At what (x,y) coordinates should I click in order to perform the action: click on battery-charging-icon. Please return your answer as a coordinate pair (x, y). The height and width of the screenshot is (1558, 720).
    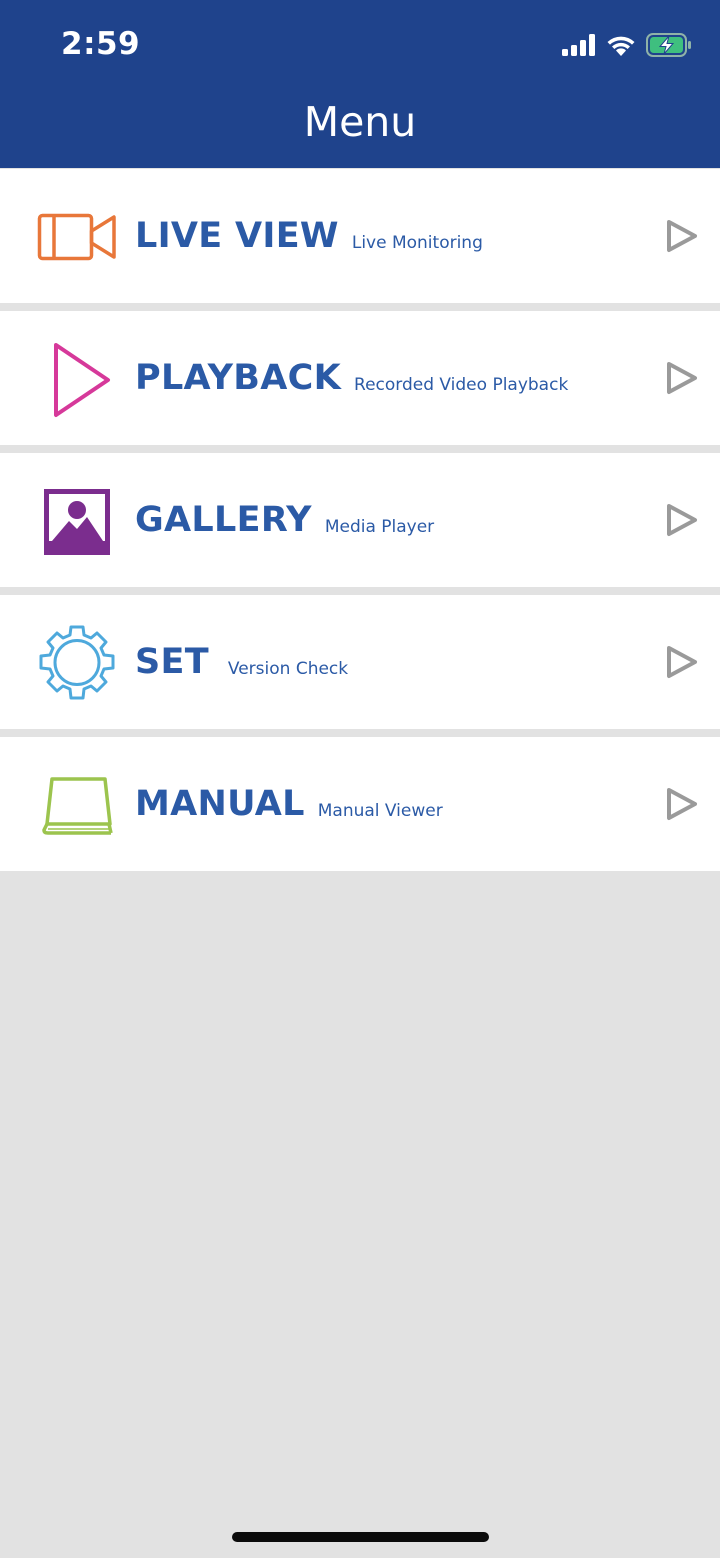
    Looking at the image, I should click on (668, 45).